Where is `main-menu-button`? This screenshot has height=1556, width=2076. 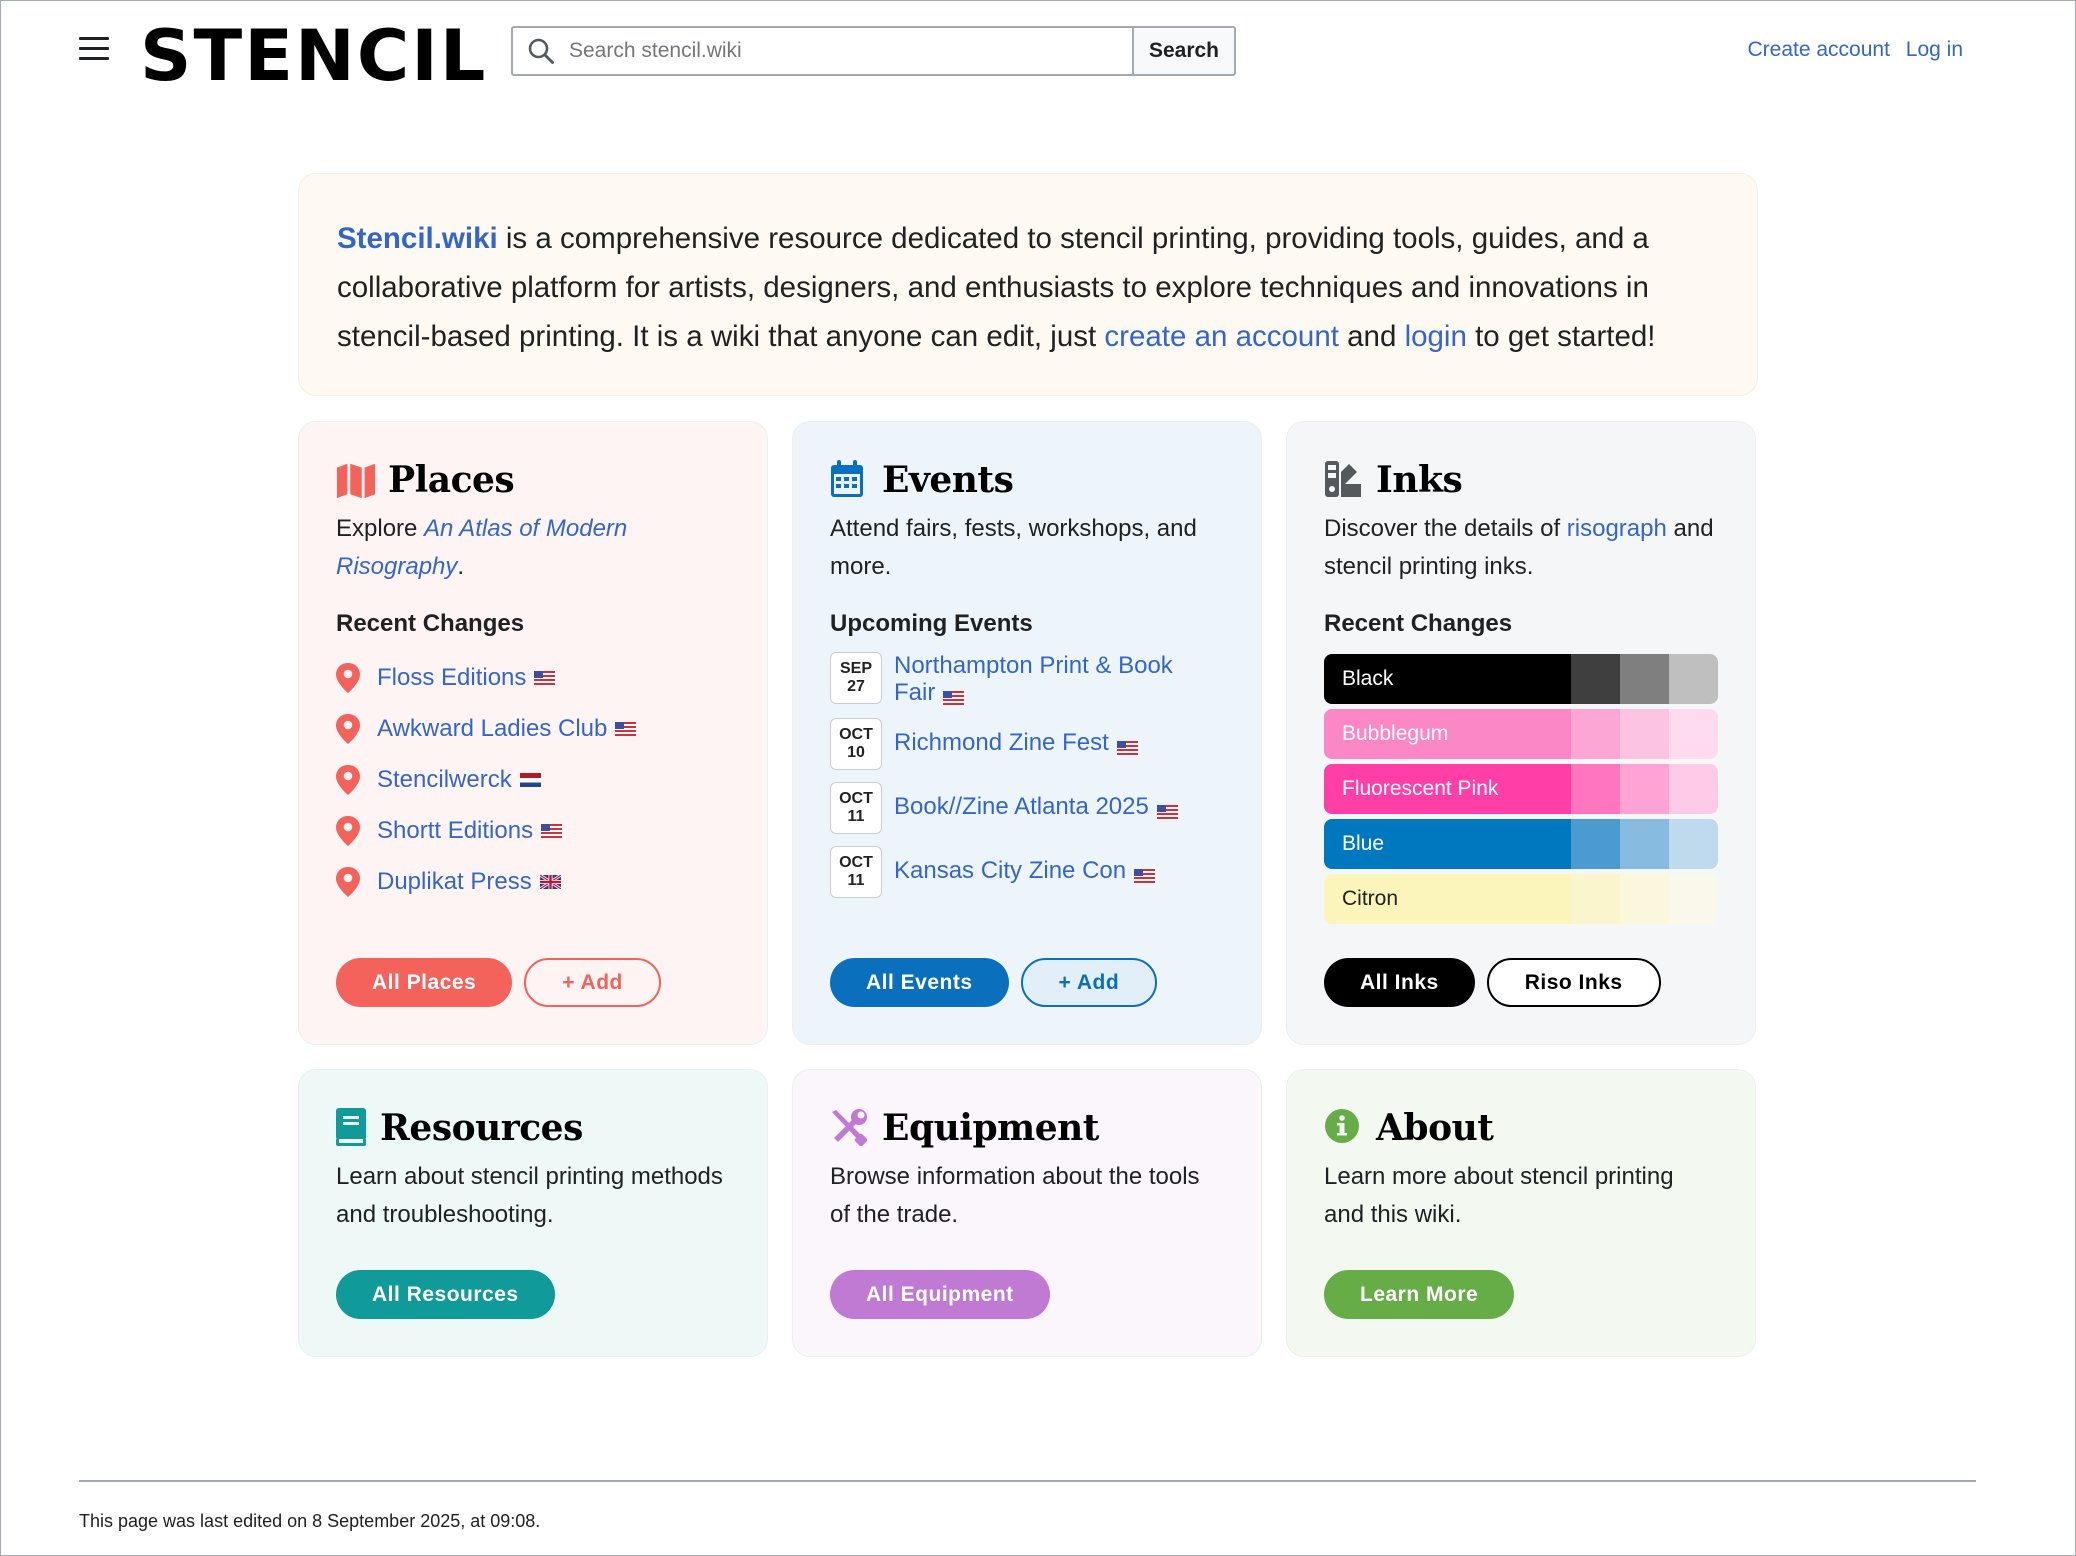
main-menu-button is located at coordinates (94, 50).